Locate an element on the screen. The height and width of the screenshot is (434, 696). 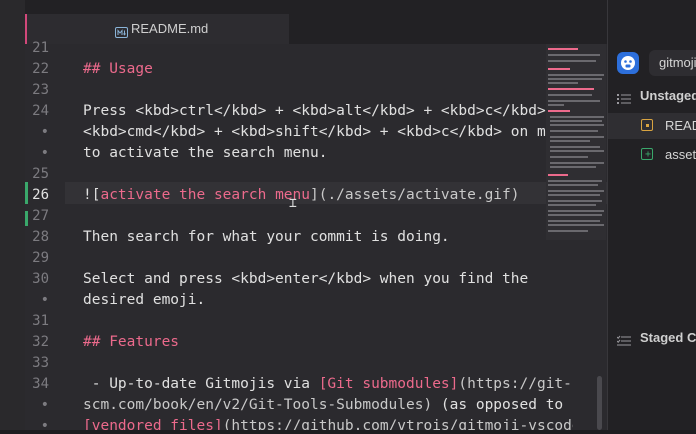
staged-list-icon is located at coordinates (623, 341).